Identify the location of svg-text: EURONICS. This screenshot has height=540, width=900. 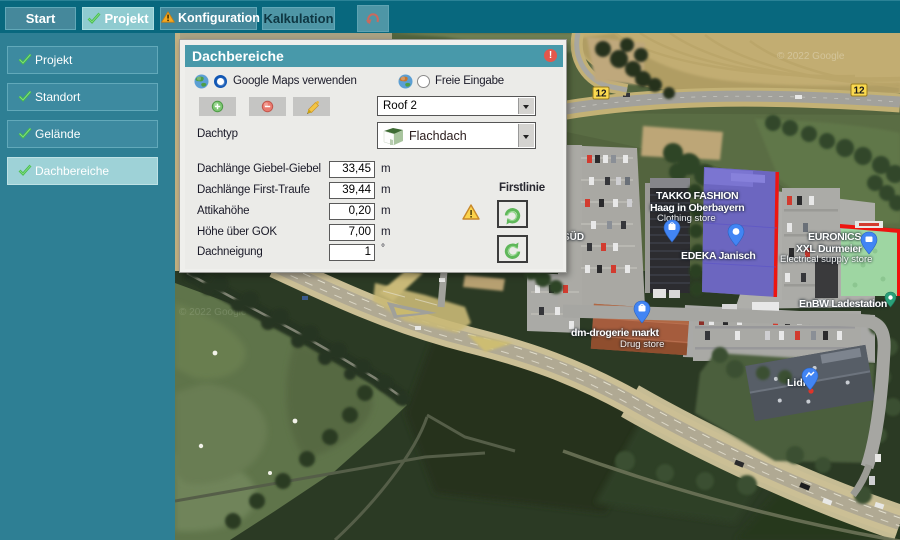
(834, 237).